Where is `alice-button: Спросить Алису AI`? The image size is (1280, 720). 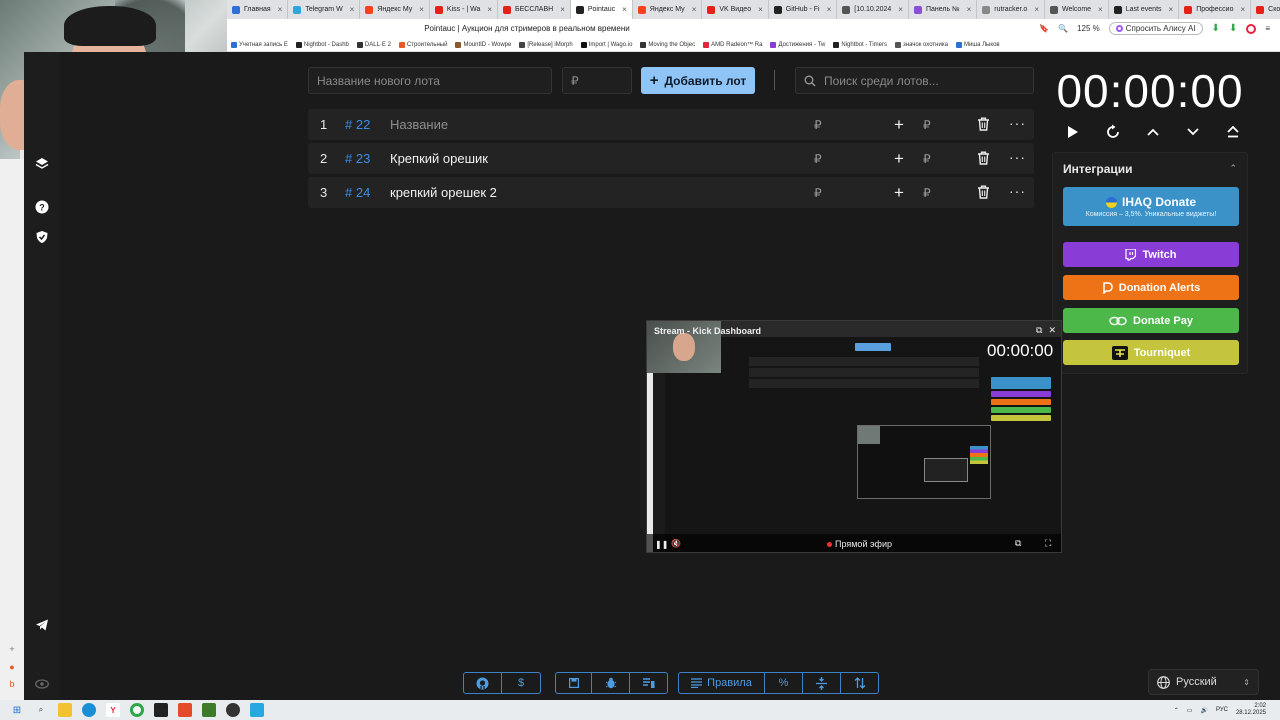 alice-button: Спросить Алису AI is located at coordinates (1155, 28).